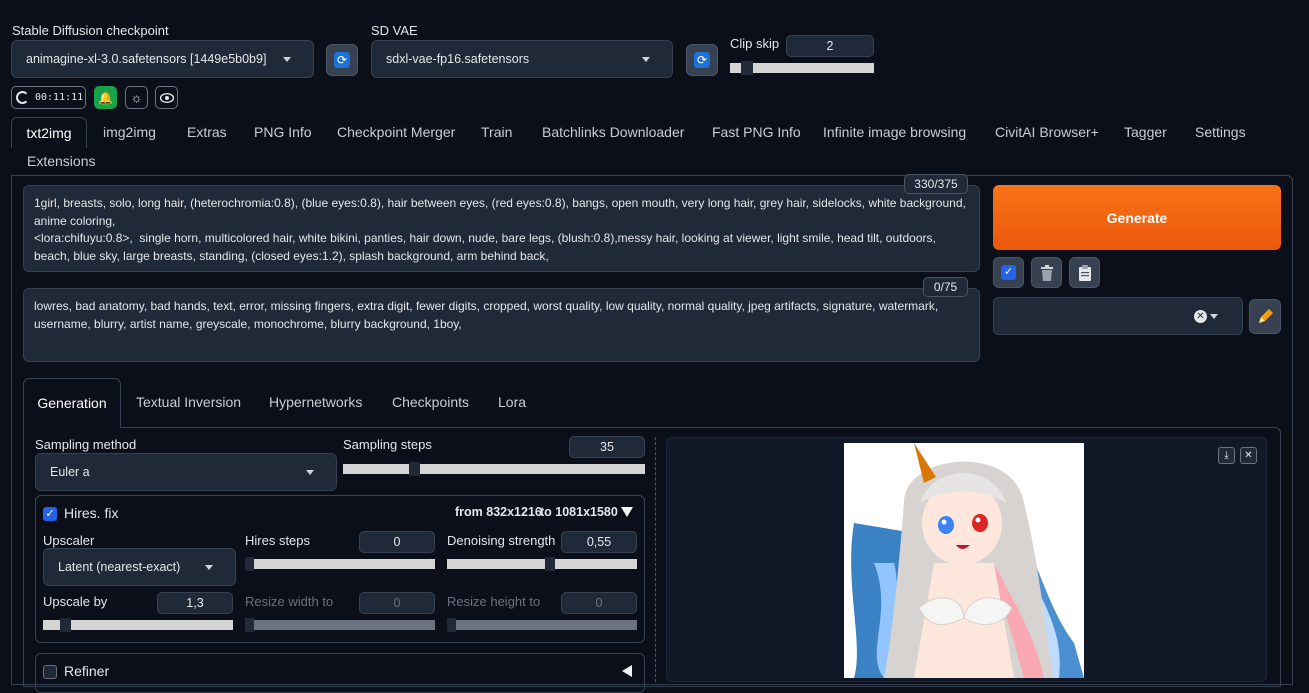 The width and height of the screenshot is (1309, 693). I want to click on clipboard-icon, so click(1084, 272).